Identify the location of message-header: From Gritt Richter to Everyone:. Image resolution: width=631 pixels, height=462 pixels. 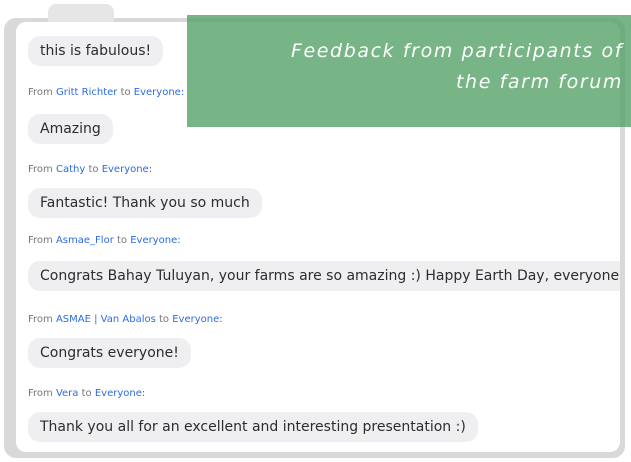
(106, 92).